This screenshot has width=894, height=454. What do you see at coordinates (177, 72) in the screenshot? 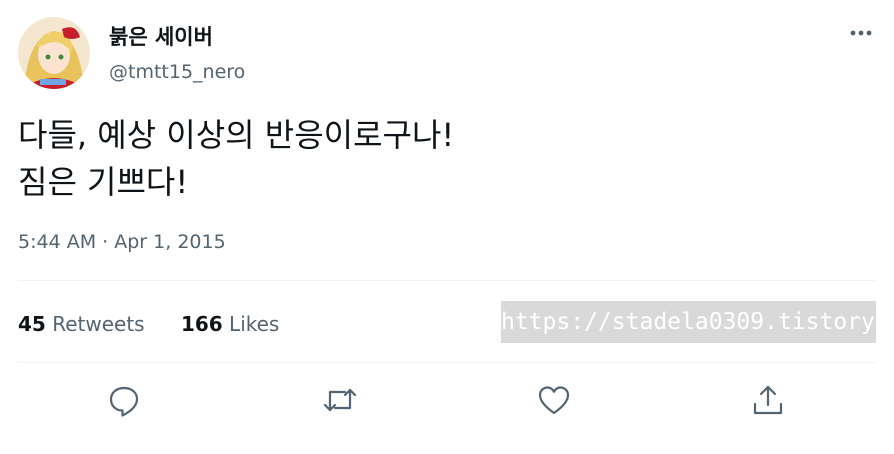
I see `author-handle: @tmtt15_nero` at bounding box center [177, 72].